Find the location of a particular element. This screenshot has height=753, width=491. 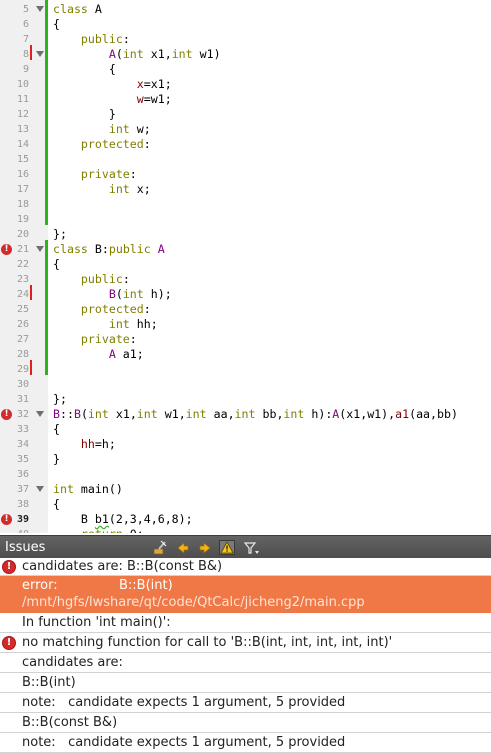

code-line: 8 A(int x1,int w1) is located at coordinates (245, 54).